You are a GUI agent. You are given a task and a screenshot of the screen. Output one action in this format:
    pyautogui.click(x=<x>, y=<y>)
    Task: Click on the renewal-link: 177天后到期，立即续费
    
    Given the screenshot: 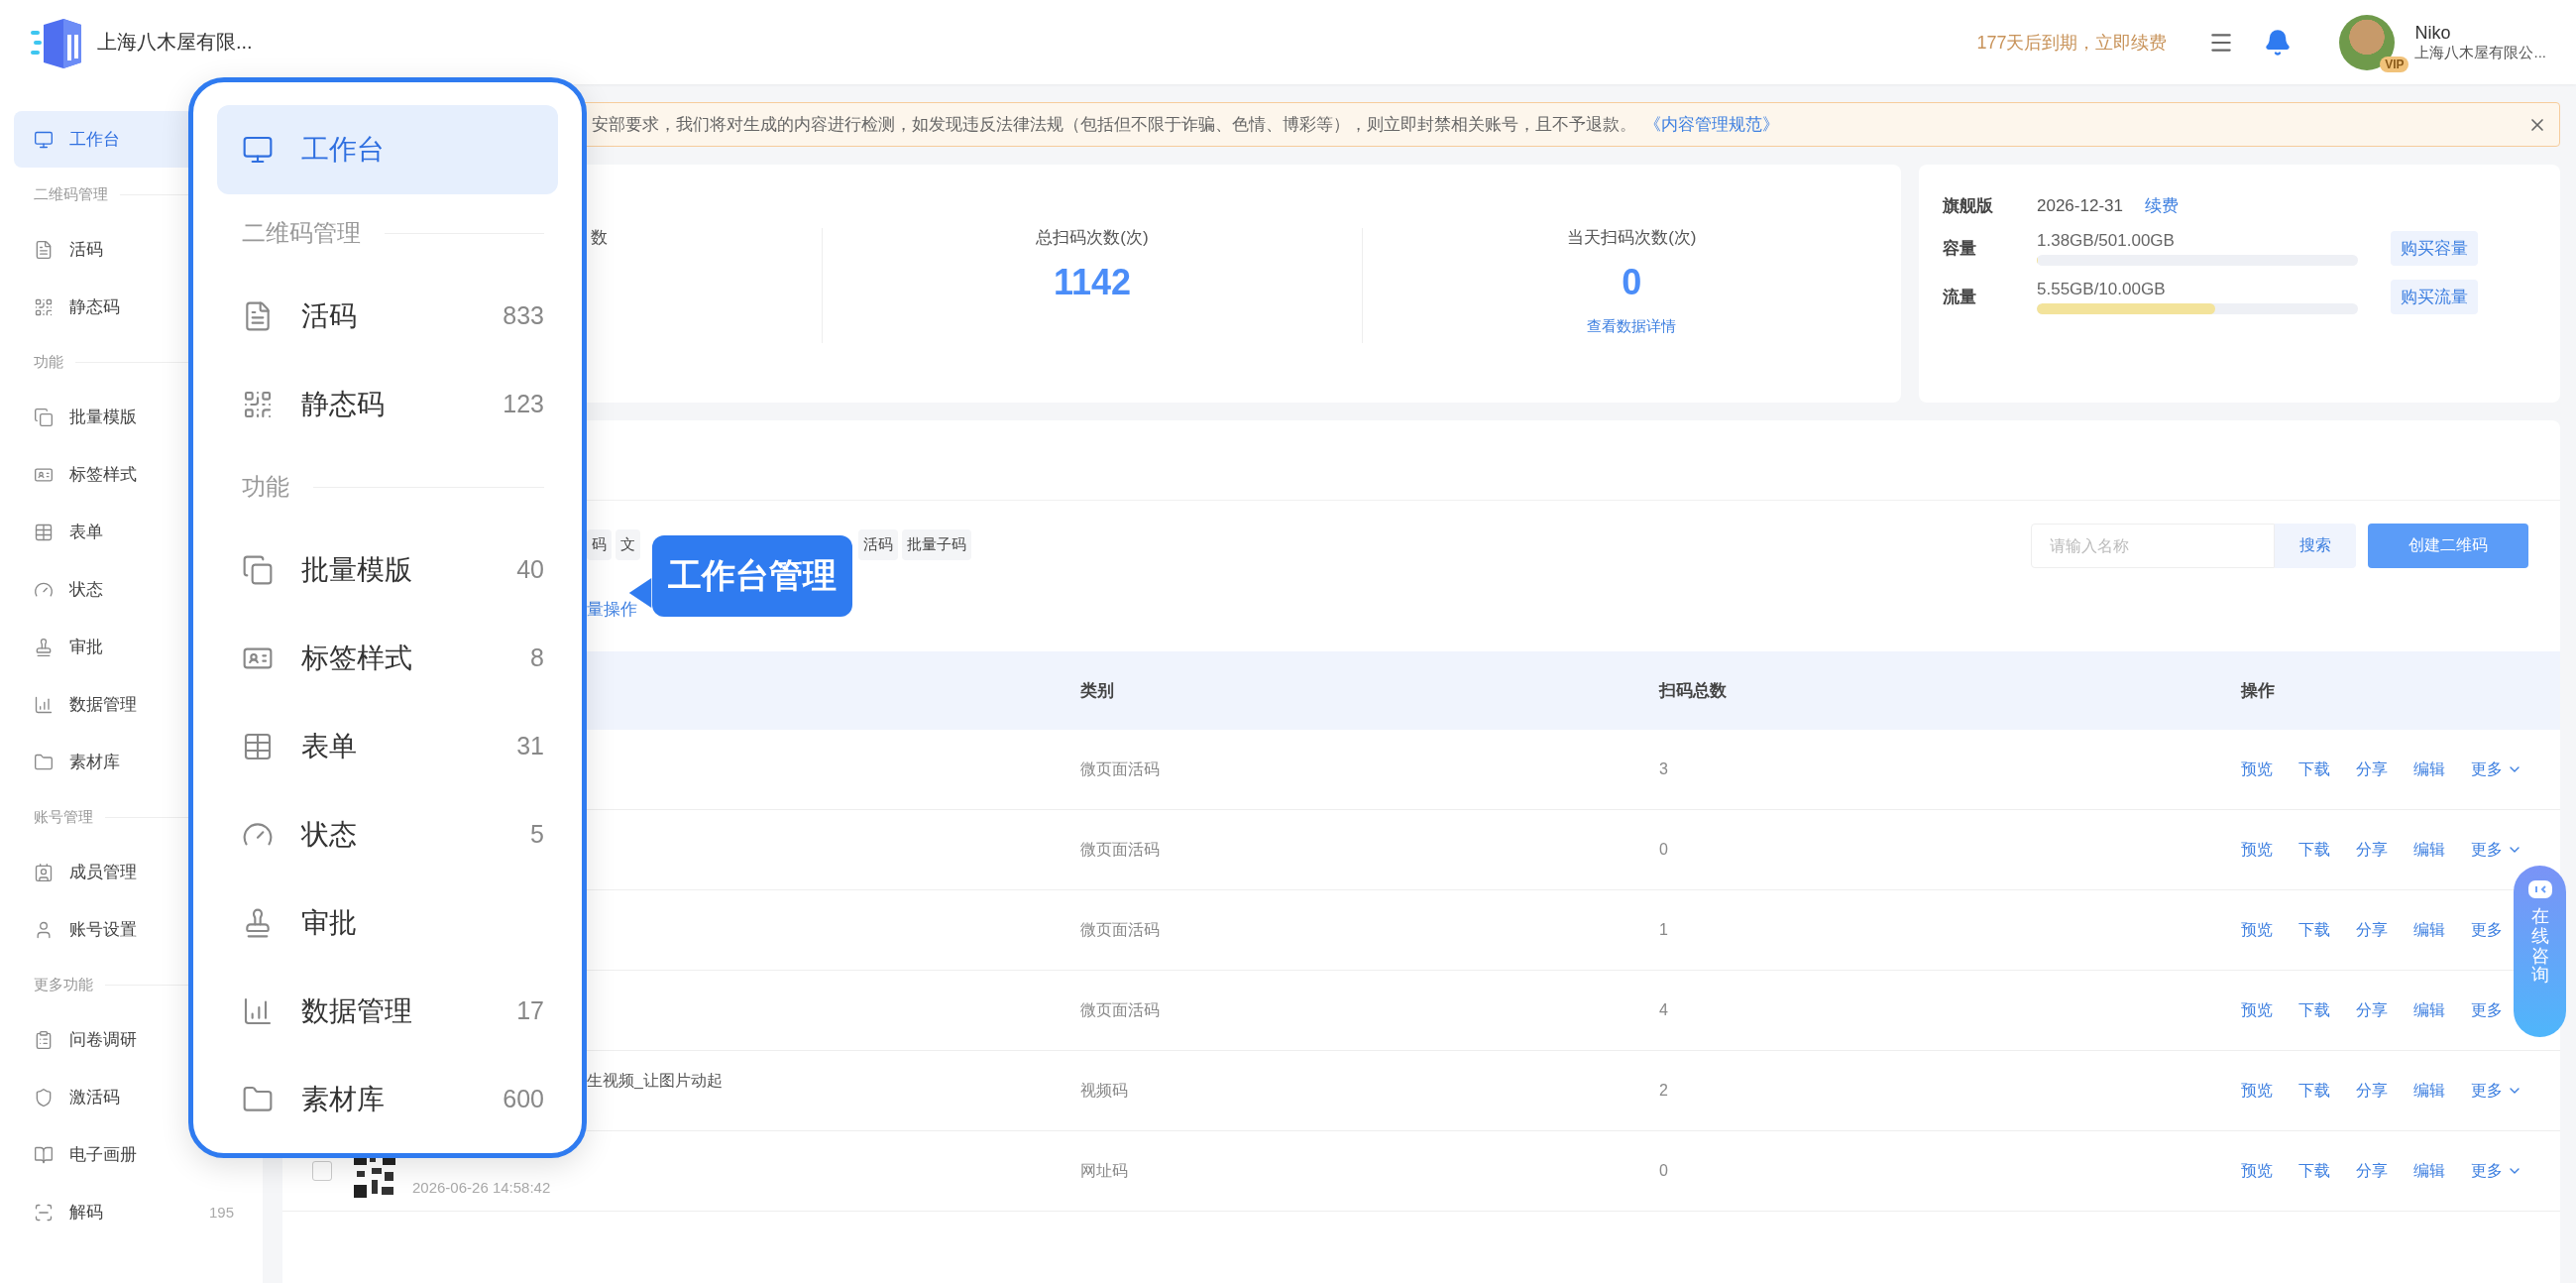 What is the action you would take?
    pyautogui.click(x=2072, y=43)
    